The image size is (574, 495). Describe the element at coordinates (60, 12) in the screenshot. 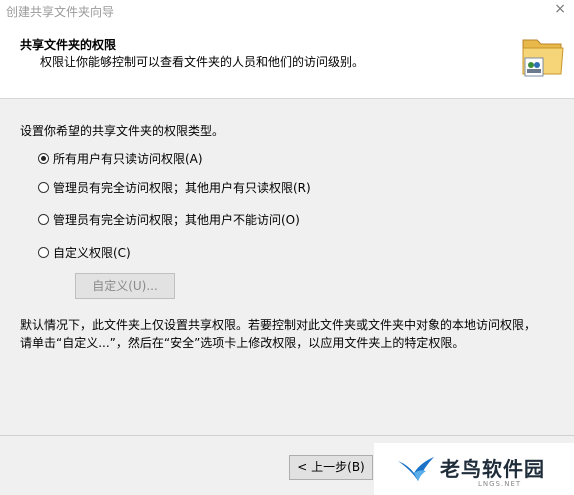

I see `window-title: 创建共享文件夹向导` at that location.